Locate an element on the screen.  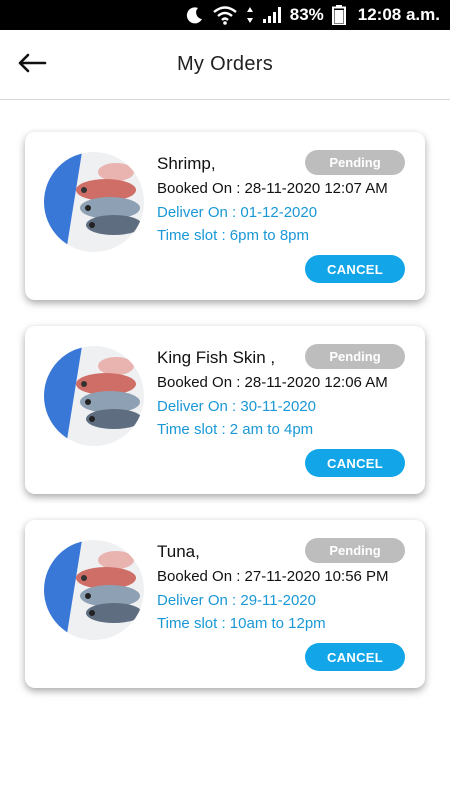
deliver-on-text: Deliver On : 29-11-2020 is located at coordinates (236, 600).